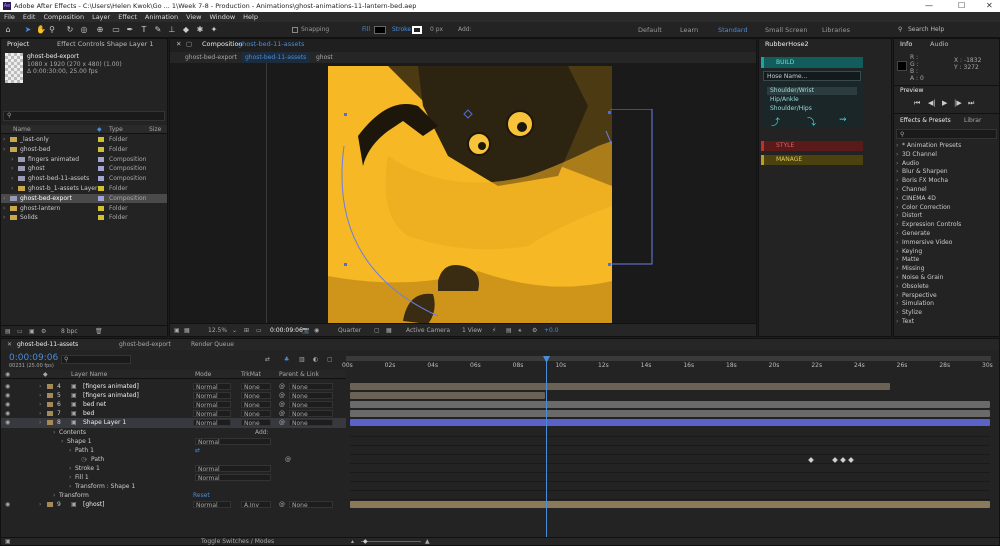 The height and width of the screenshot is (546, 1000). What do you see at coordinates (63, 17) in the screenshot?
I see `menu-composition: Composition` at bounding box center [63, 17].